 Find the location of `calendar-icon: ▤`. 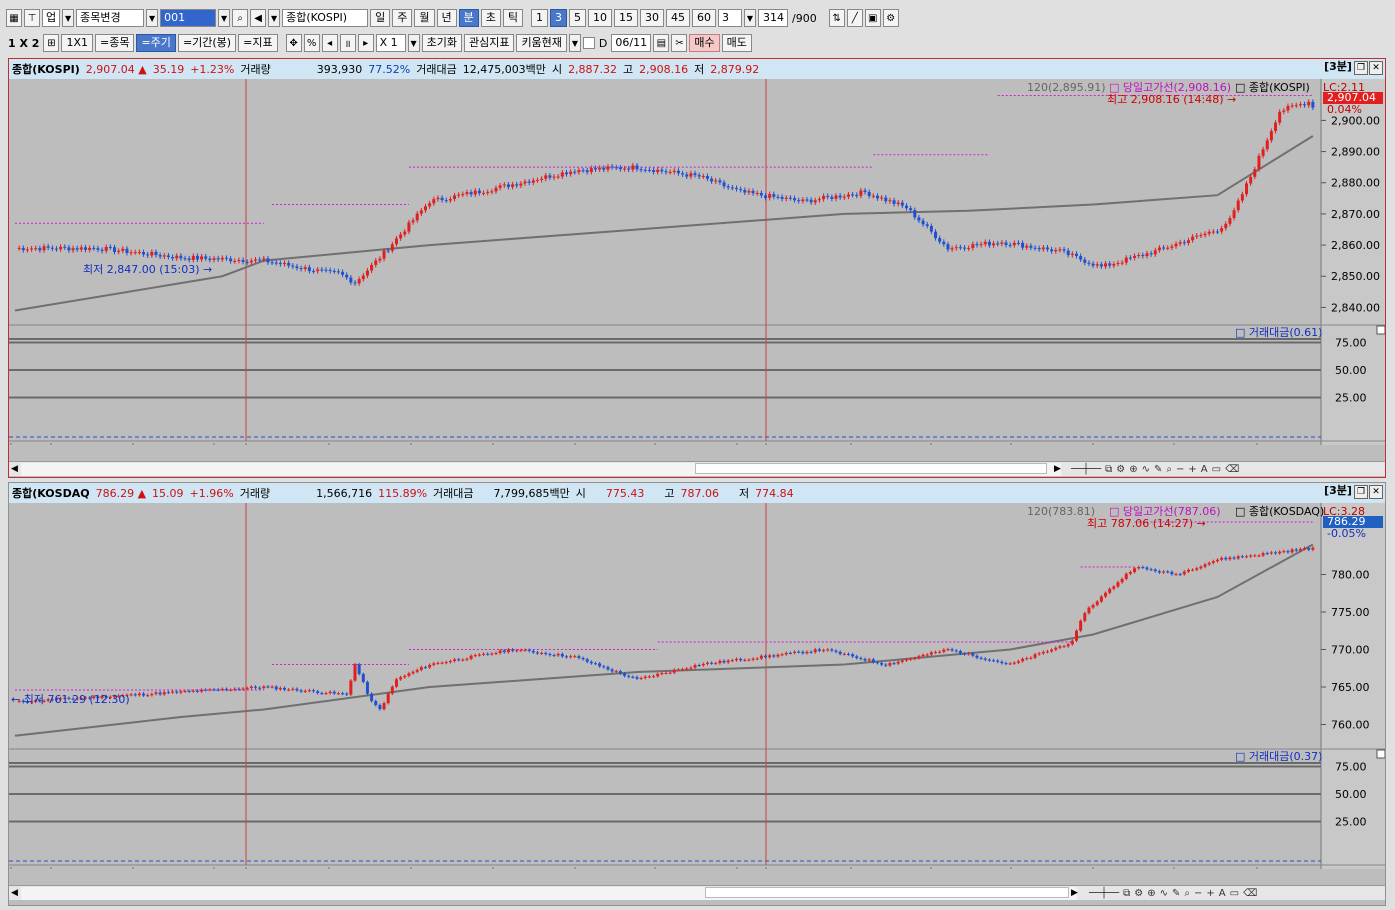

calendar-icon: ▤ is located at coordinates (661, 43).